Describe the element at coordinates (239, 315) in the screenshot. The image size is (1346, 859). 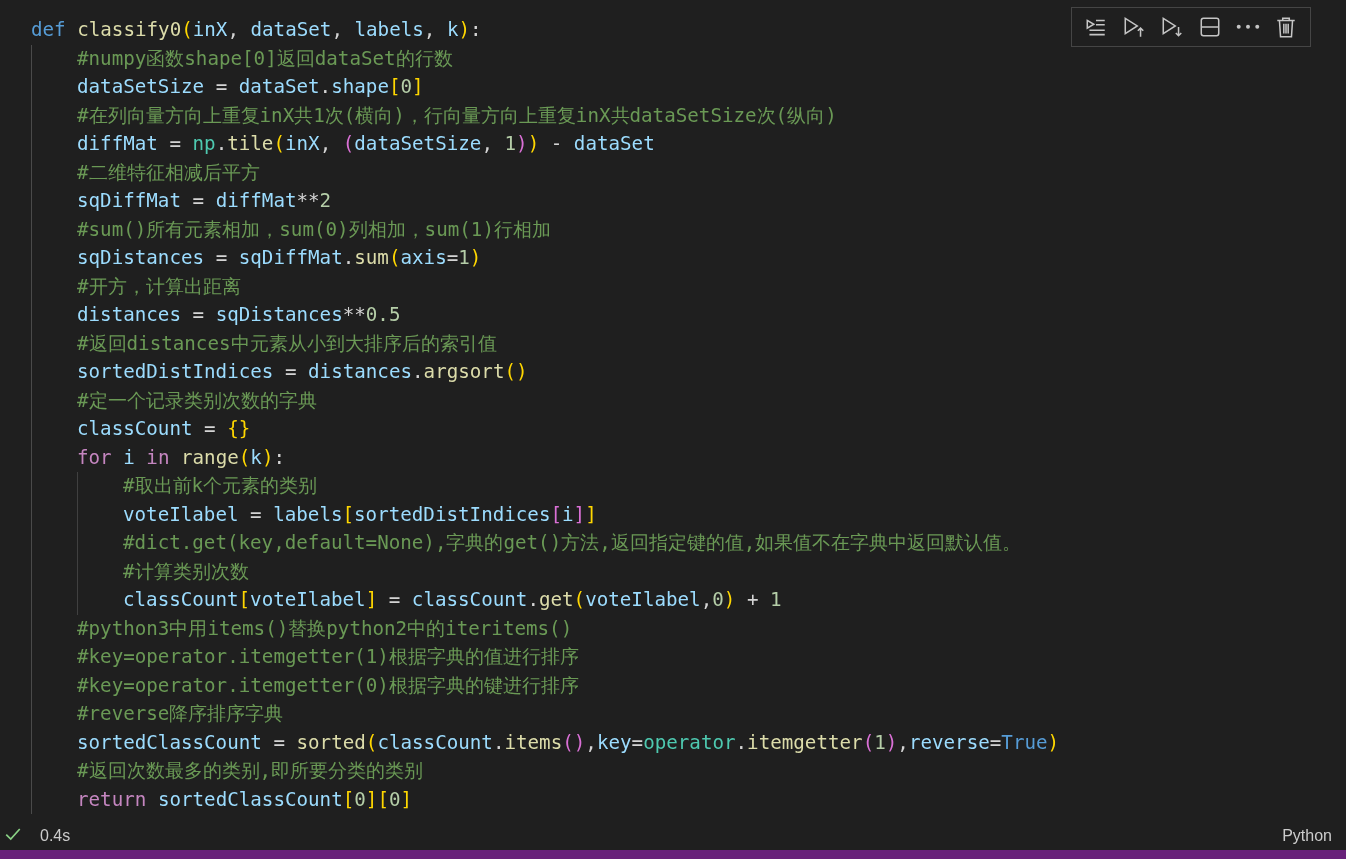
I see `code-line: distances = sqDistances**0.5` at that location.